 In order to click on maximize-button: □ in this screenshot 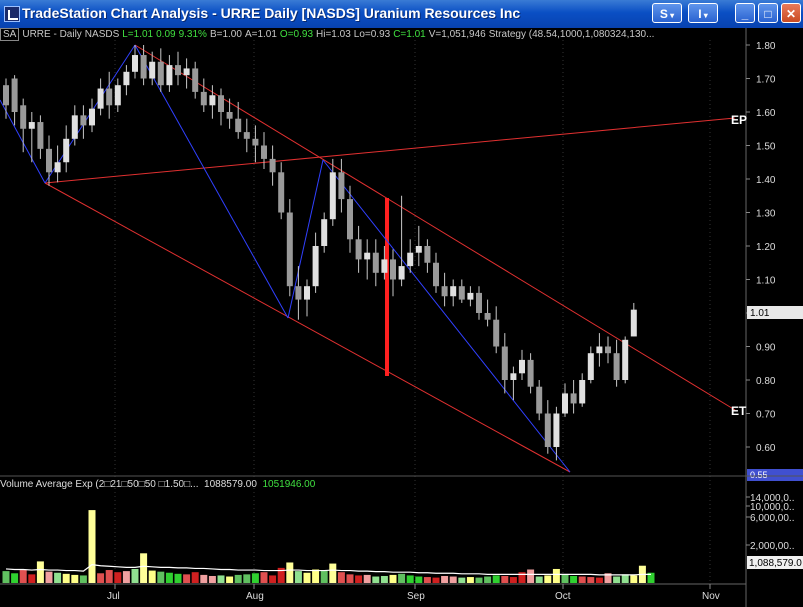, I will do `click(768, 13)`.